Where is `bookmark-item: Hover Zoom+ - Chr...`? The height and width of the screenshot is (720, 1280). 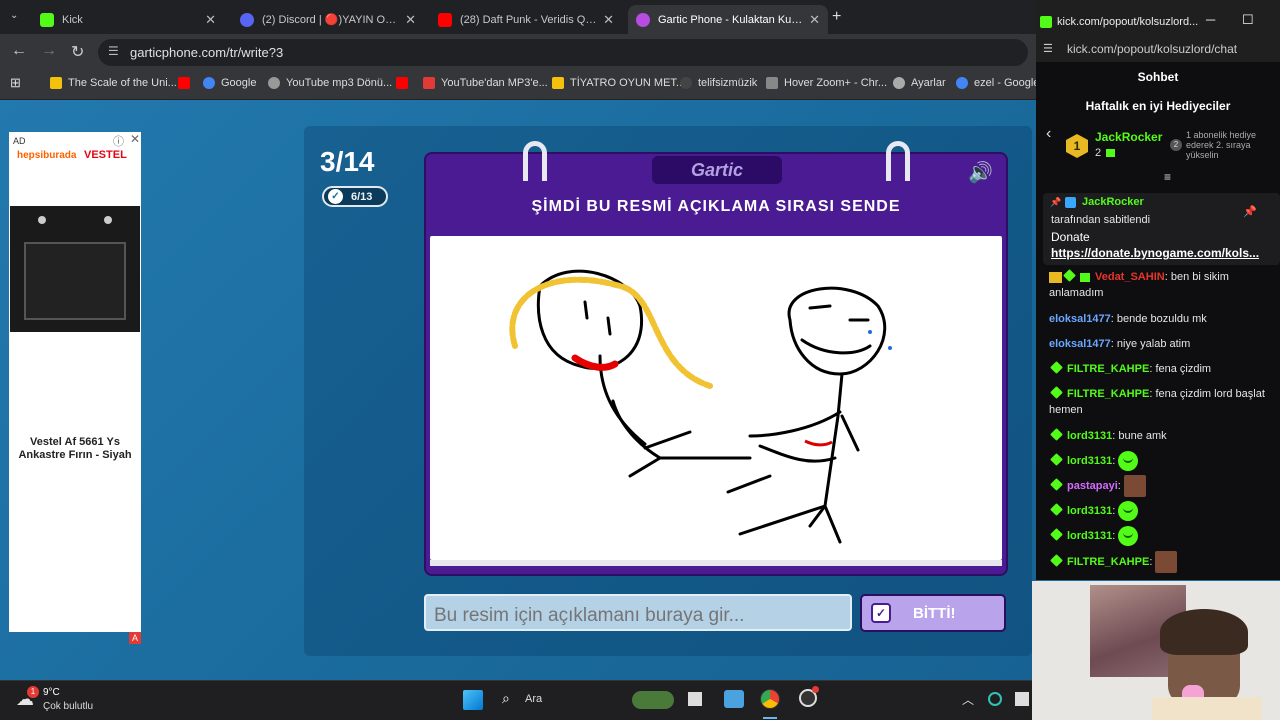 bookmark-item: Hover Zoom+ - Chr... is located at coordinates (826, 83).